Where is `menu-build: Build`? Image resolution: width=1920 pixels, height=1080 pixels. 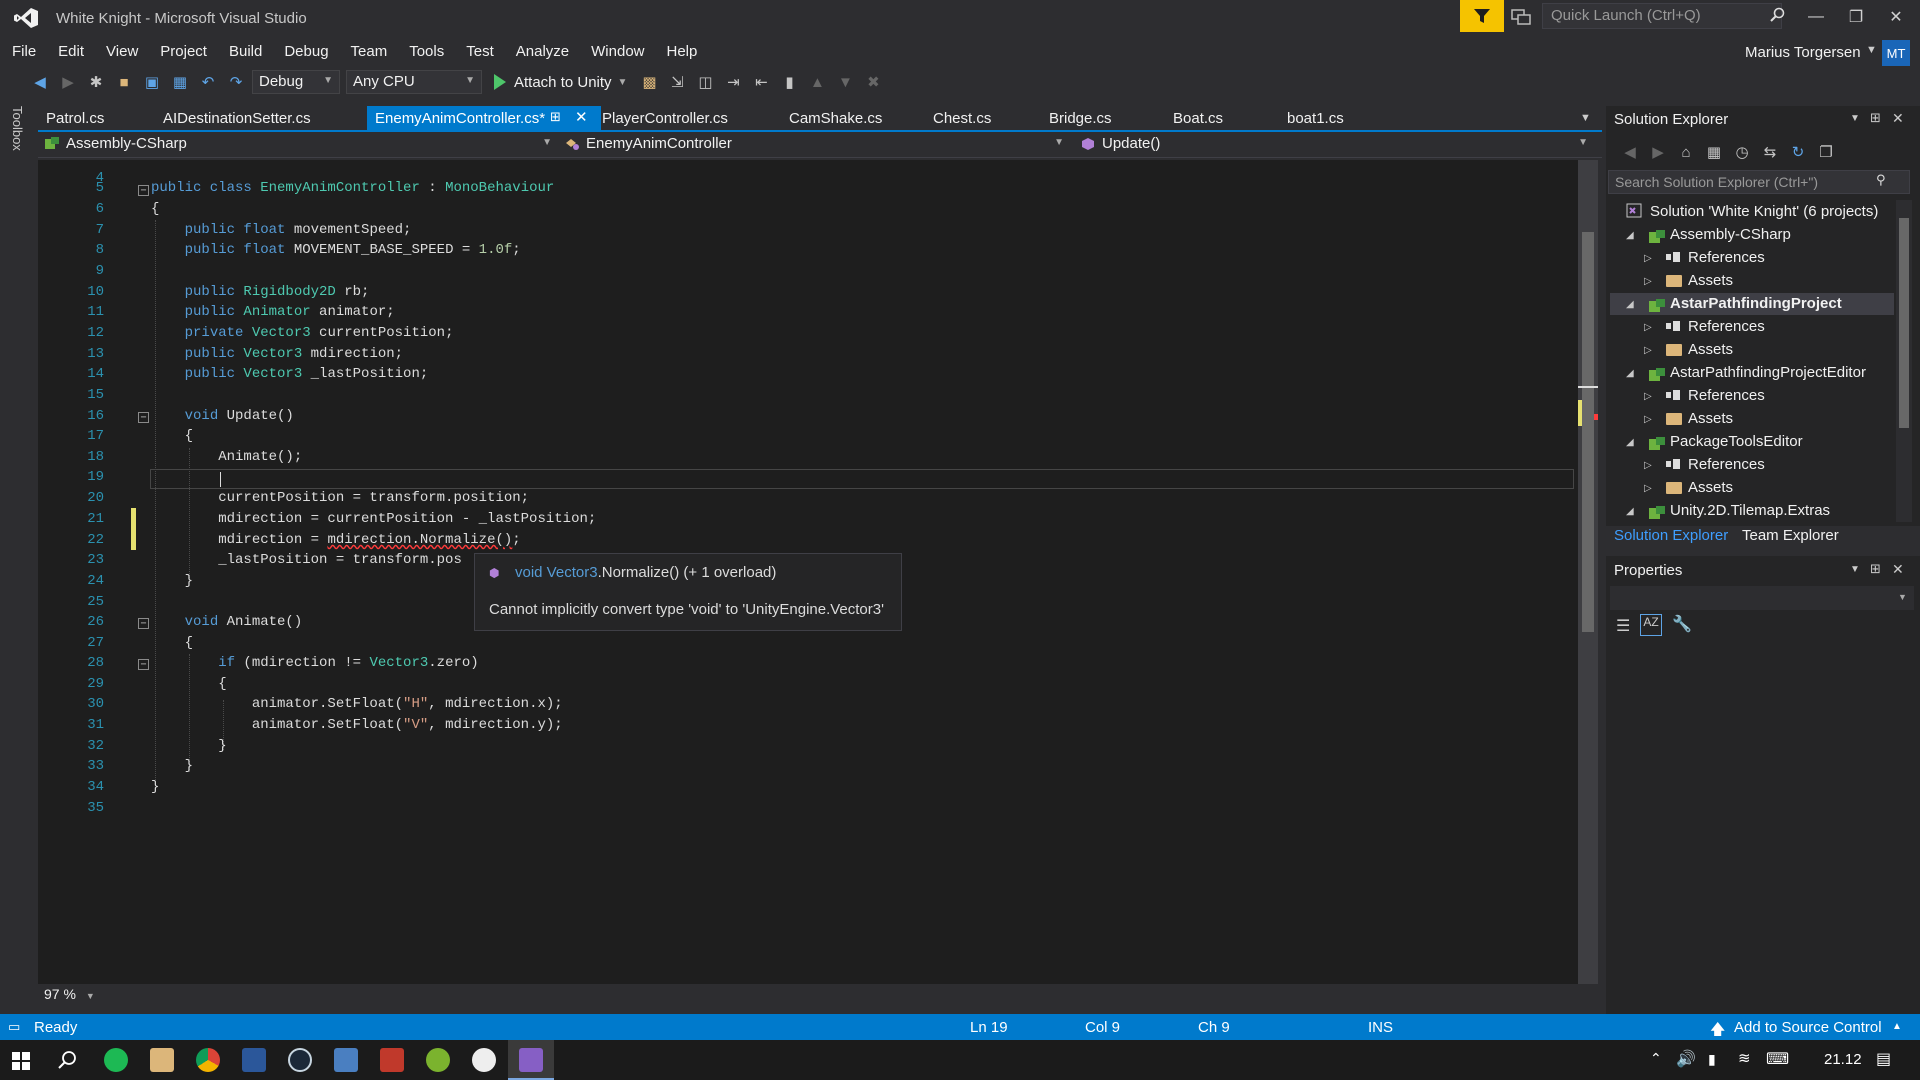
menu-build: Build is located at coordinates (244, 51).